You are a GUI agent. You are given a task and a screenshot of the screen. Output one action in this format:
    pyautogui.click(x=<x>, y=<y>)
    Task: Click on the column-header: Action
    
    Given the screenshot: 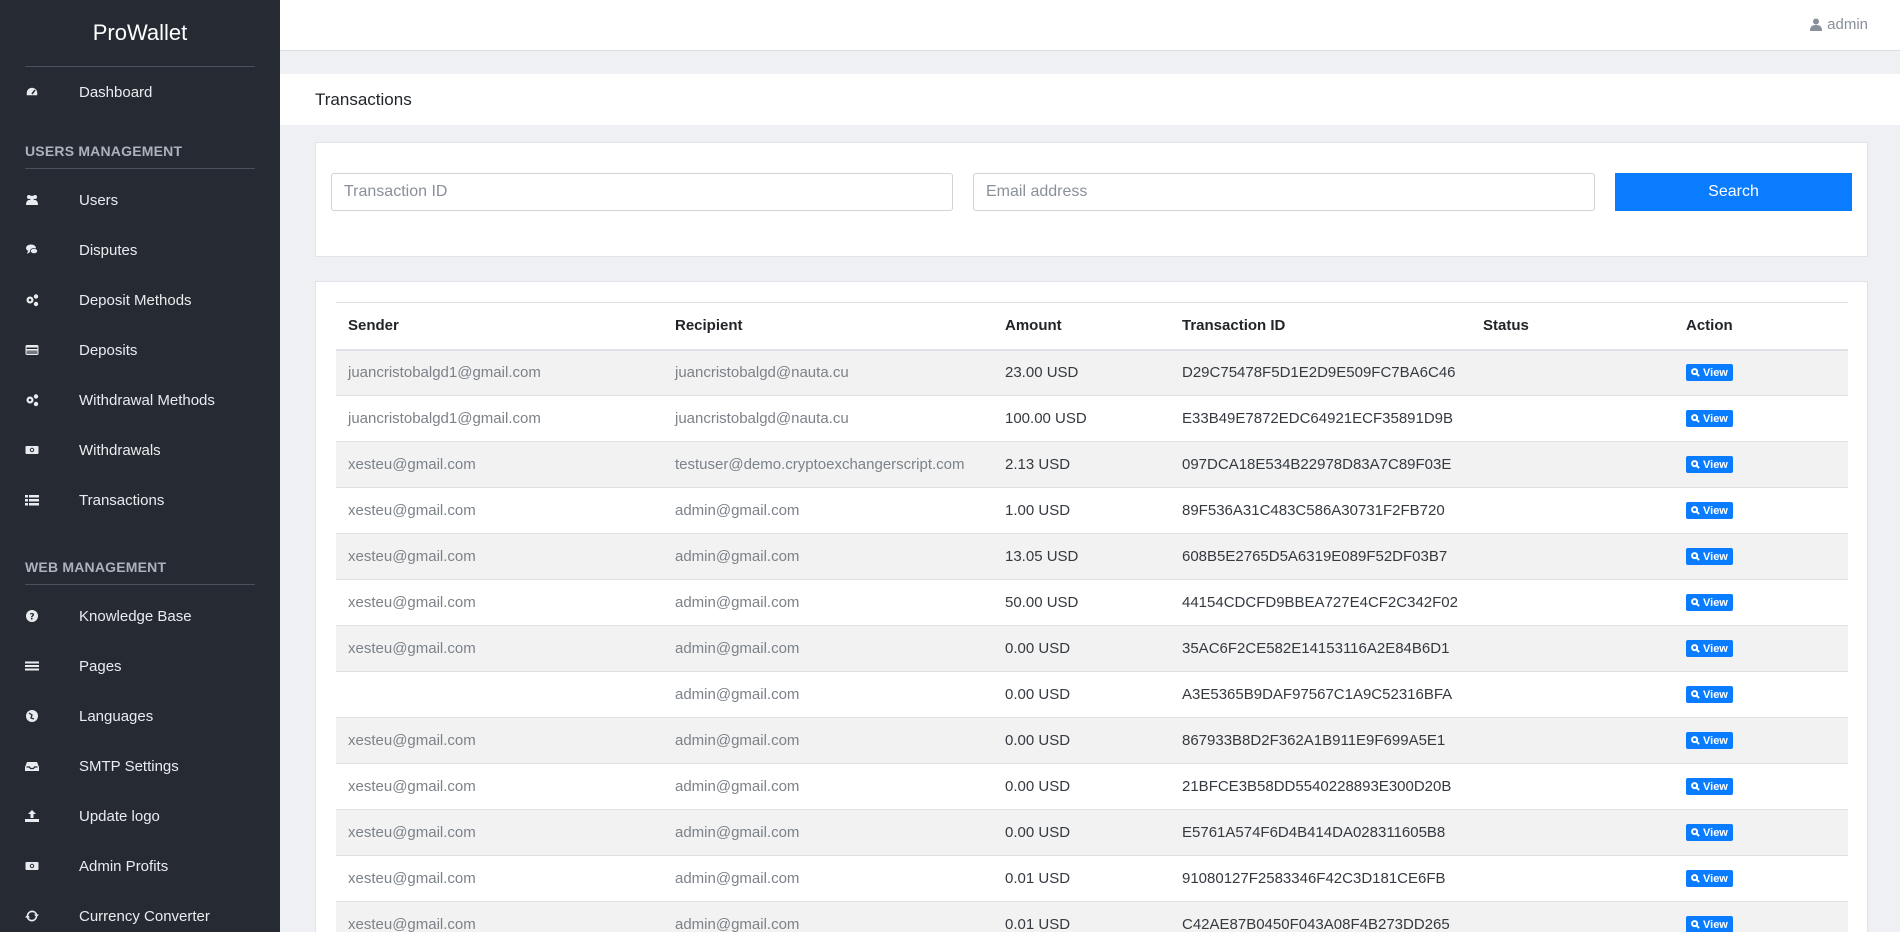 What is the action you would take?
    pyautogui.click(x=1761, y=326)
    